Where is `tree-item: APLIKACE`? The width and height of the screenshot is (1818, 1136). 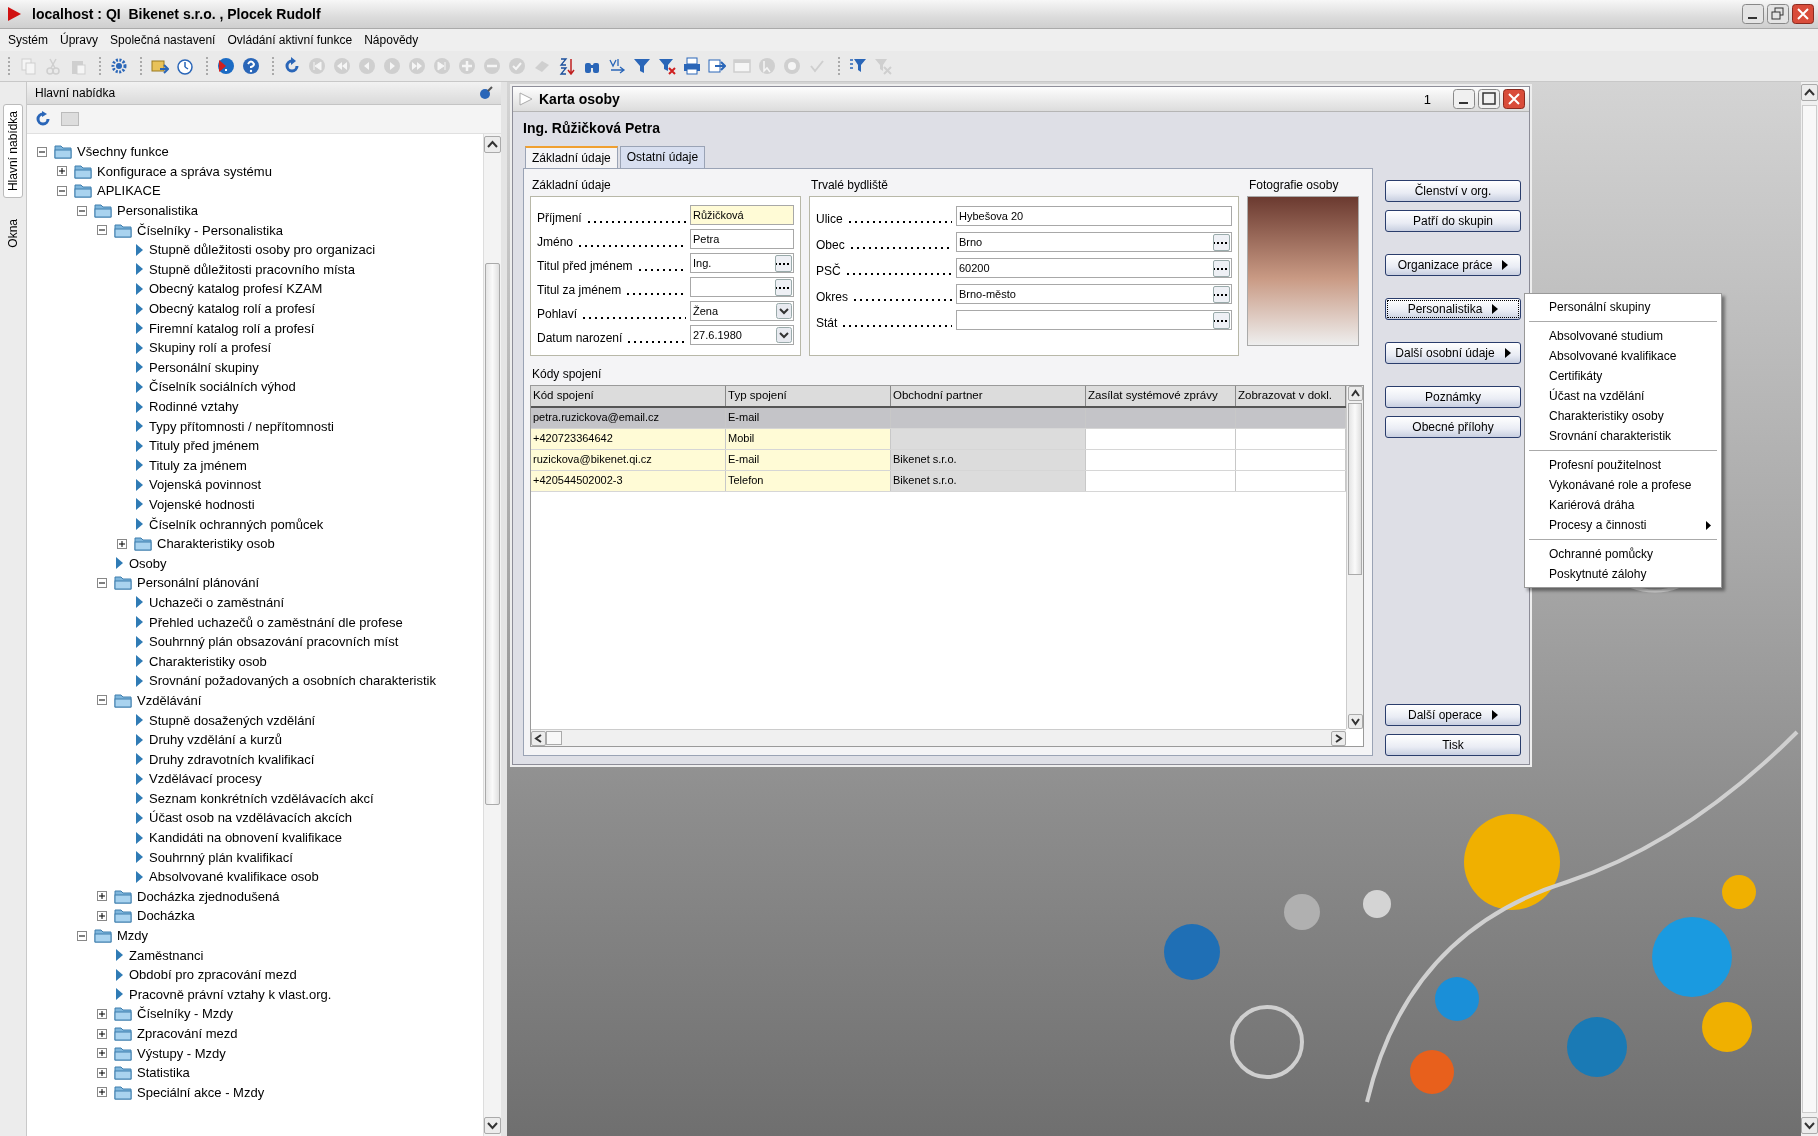 tree-item: APLIKACE is located at coordinates (129, 191).